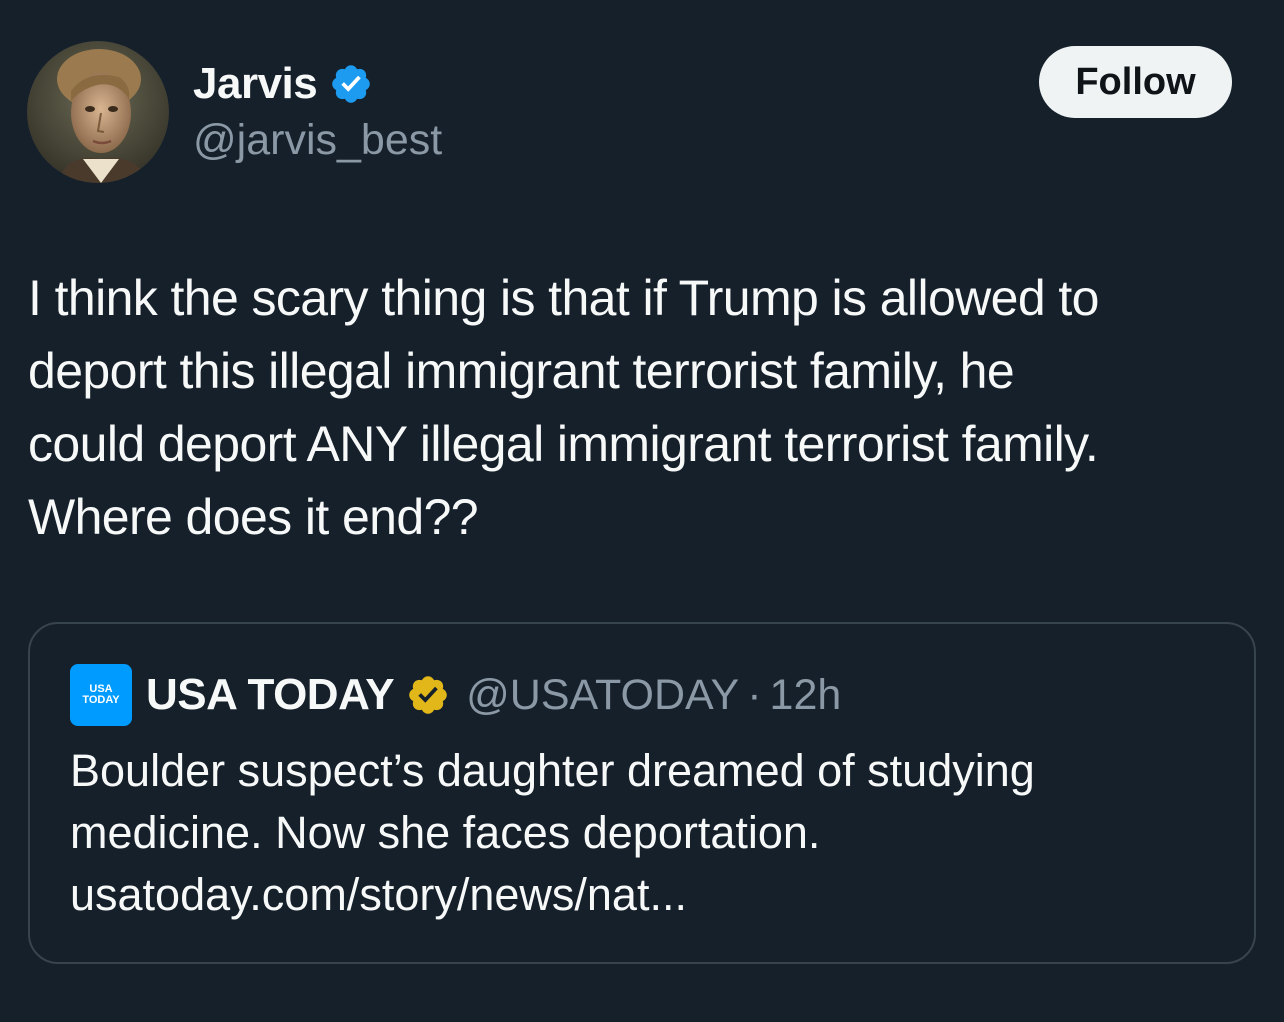 The width and height of the screenshot is (1284, 1022). Describe the element at coordinates (317, 140) in the screenshot. I see `author-handle: @jarvis_best` at that location.